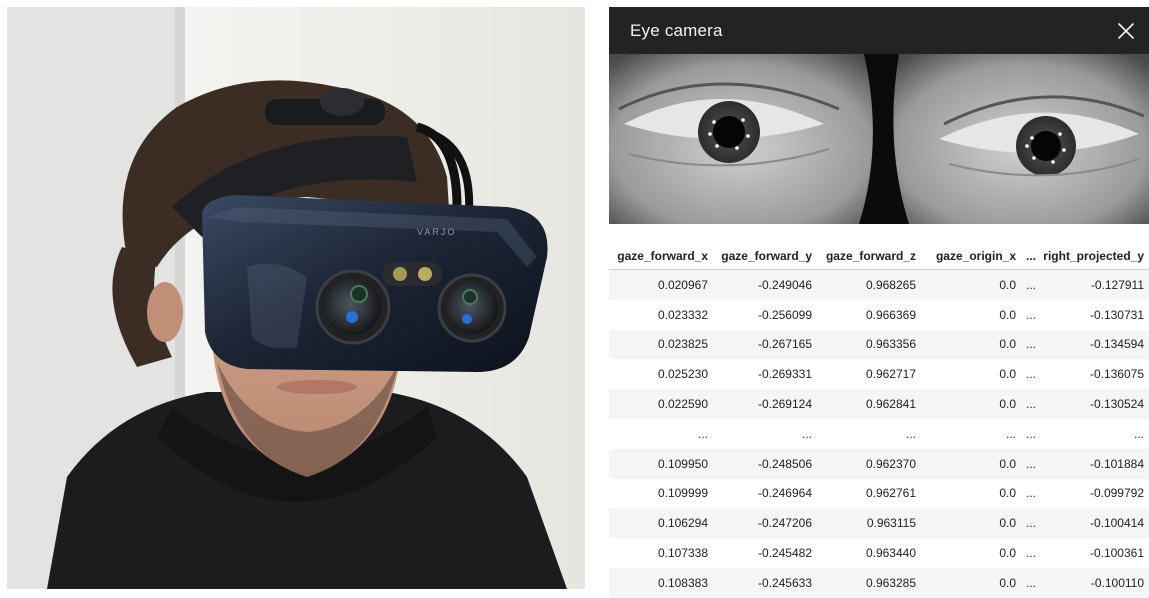 The height and width of the screenshot is (598, 1149). I want to click on table-cell: -0.130731, so click(1116, 314).